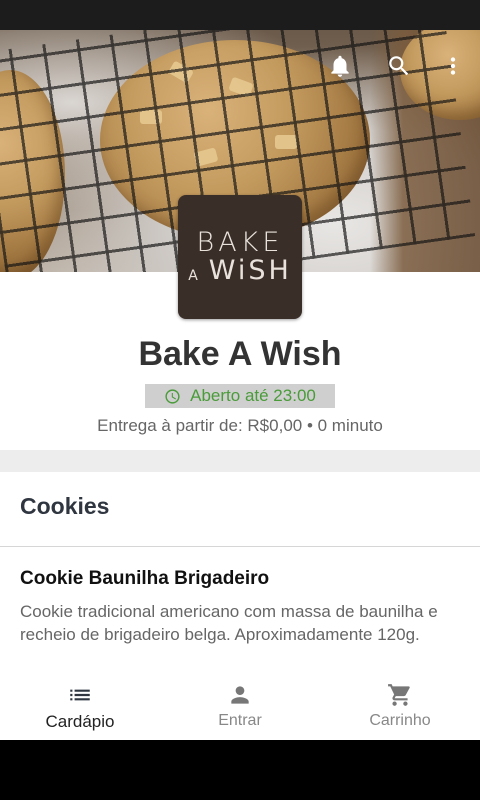  What do you see at coordinates (253, 395) in the screenshot?
I see `open-status-text: Aberto até 23:00` at bounding box center [253, 395].